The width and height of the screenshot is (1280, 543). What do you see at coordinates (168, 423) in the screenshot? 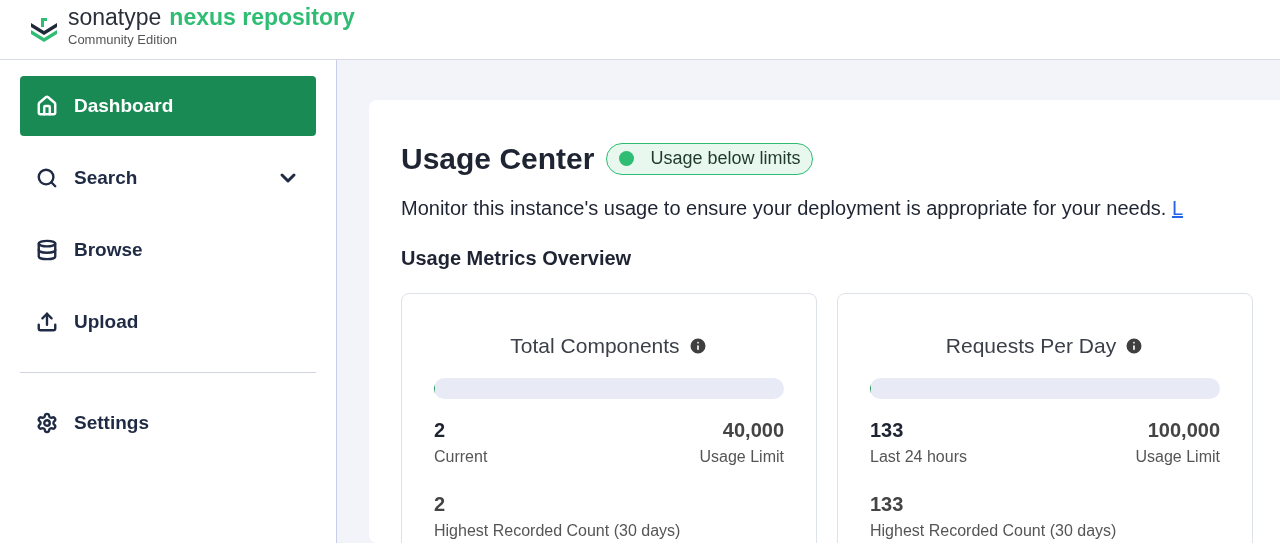
I see `sidebar-item: Settings` at bounding box center [168, 423].